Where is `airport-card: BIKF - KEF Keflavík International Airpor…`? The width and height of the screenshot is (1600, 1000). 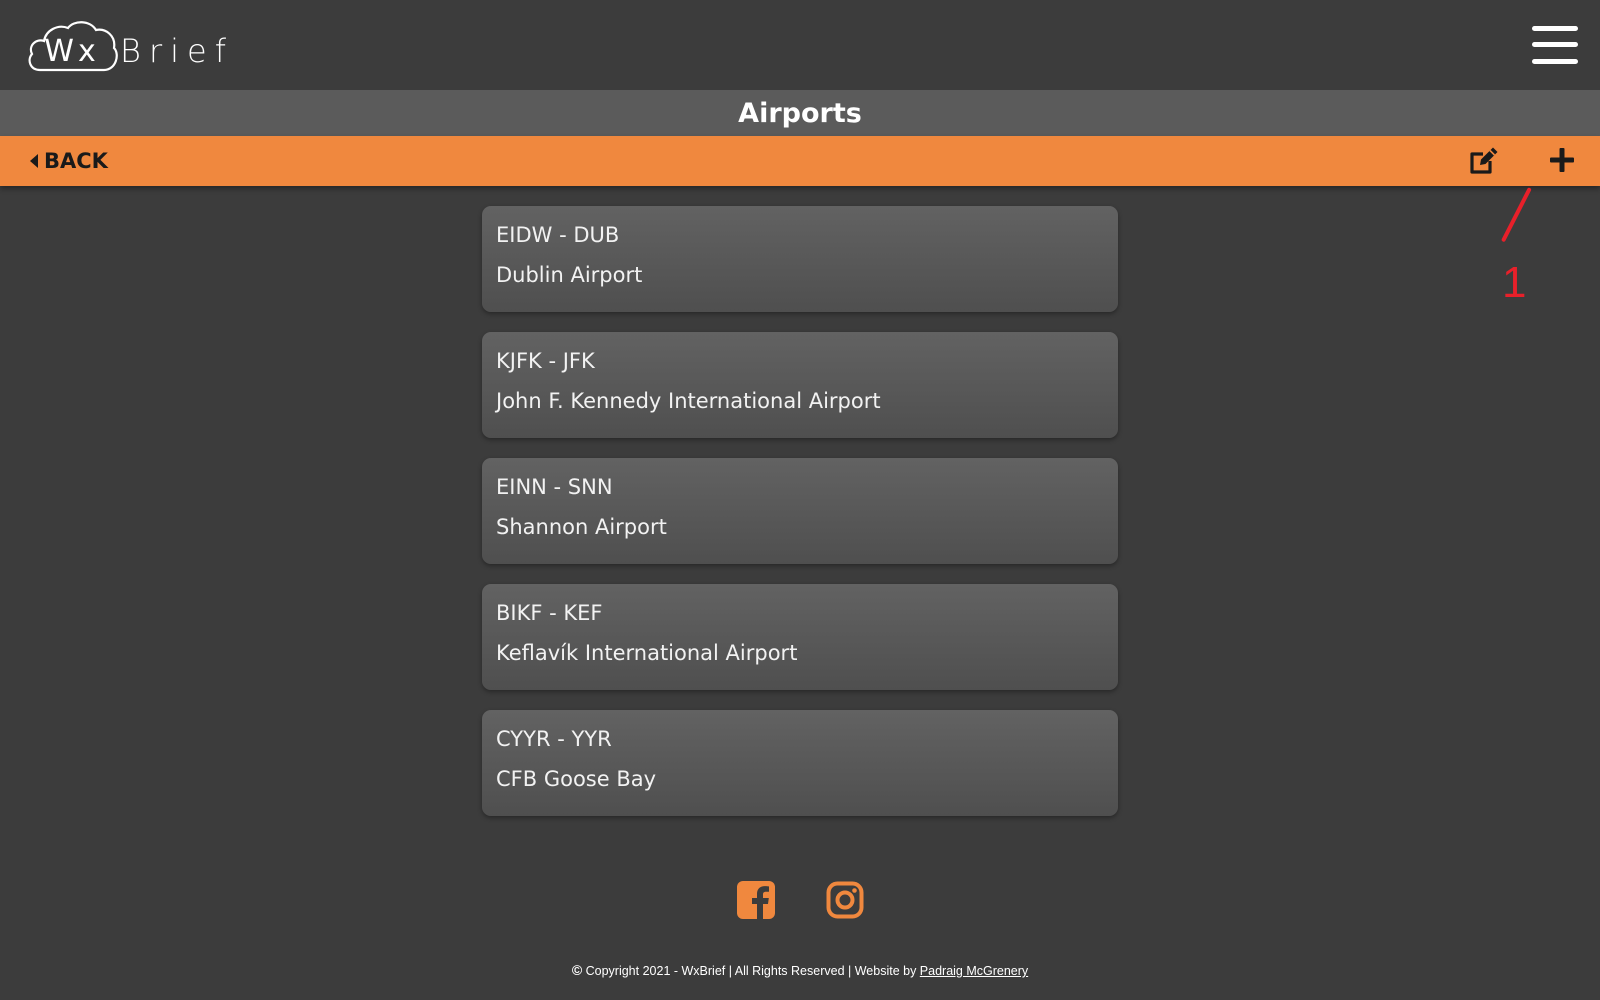 airport-card: BIKF - KEF Keflavík International Airpor… is located at coordinates (800, 637).